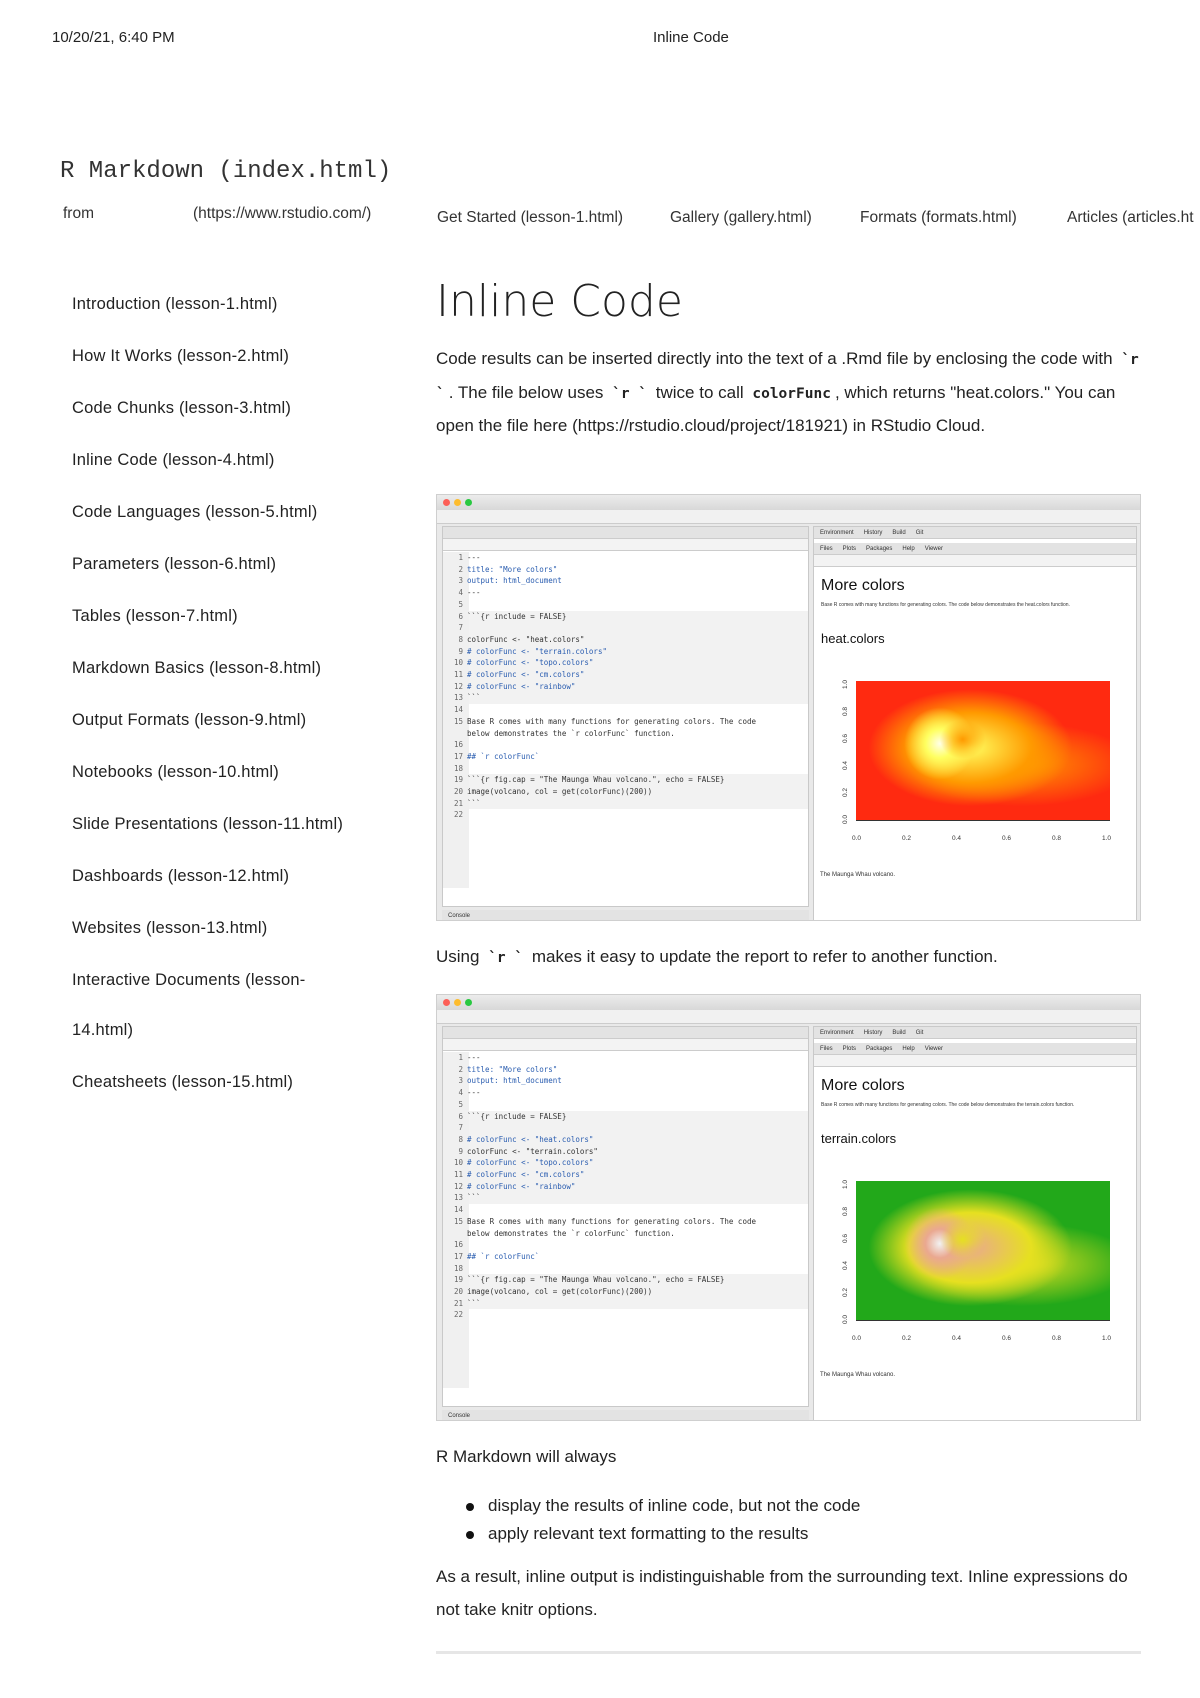 The image size is (1200, 1698). What do you see at coordinates (625, 1175) in the screenshot?
I see `code-line: 11 # colorFunc <- "cm.colors"` at bounding box center [625, 1175].